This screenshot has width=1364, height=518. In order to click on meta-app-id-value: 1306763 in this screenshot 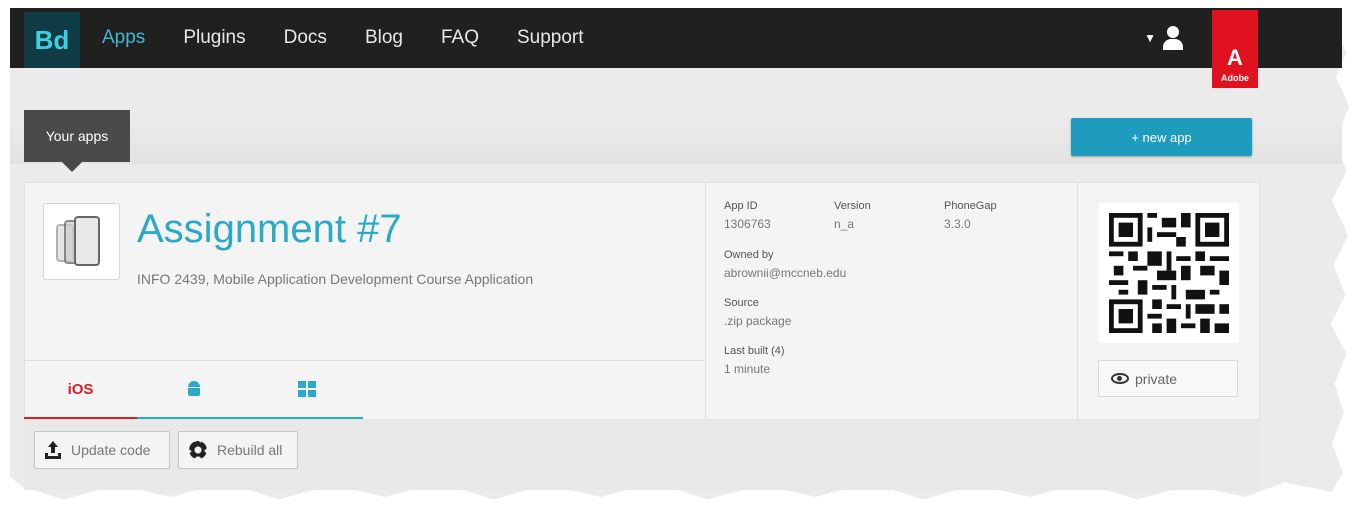, I will do `click(747, 224)`.